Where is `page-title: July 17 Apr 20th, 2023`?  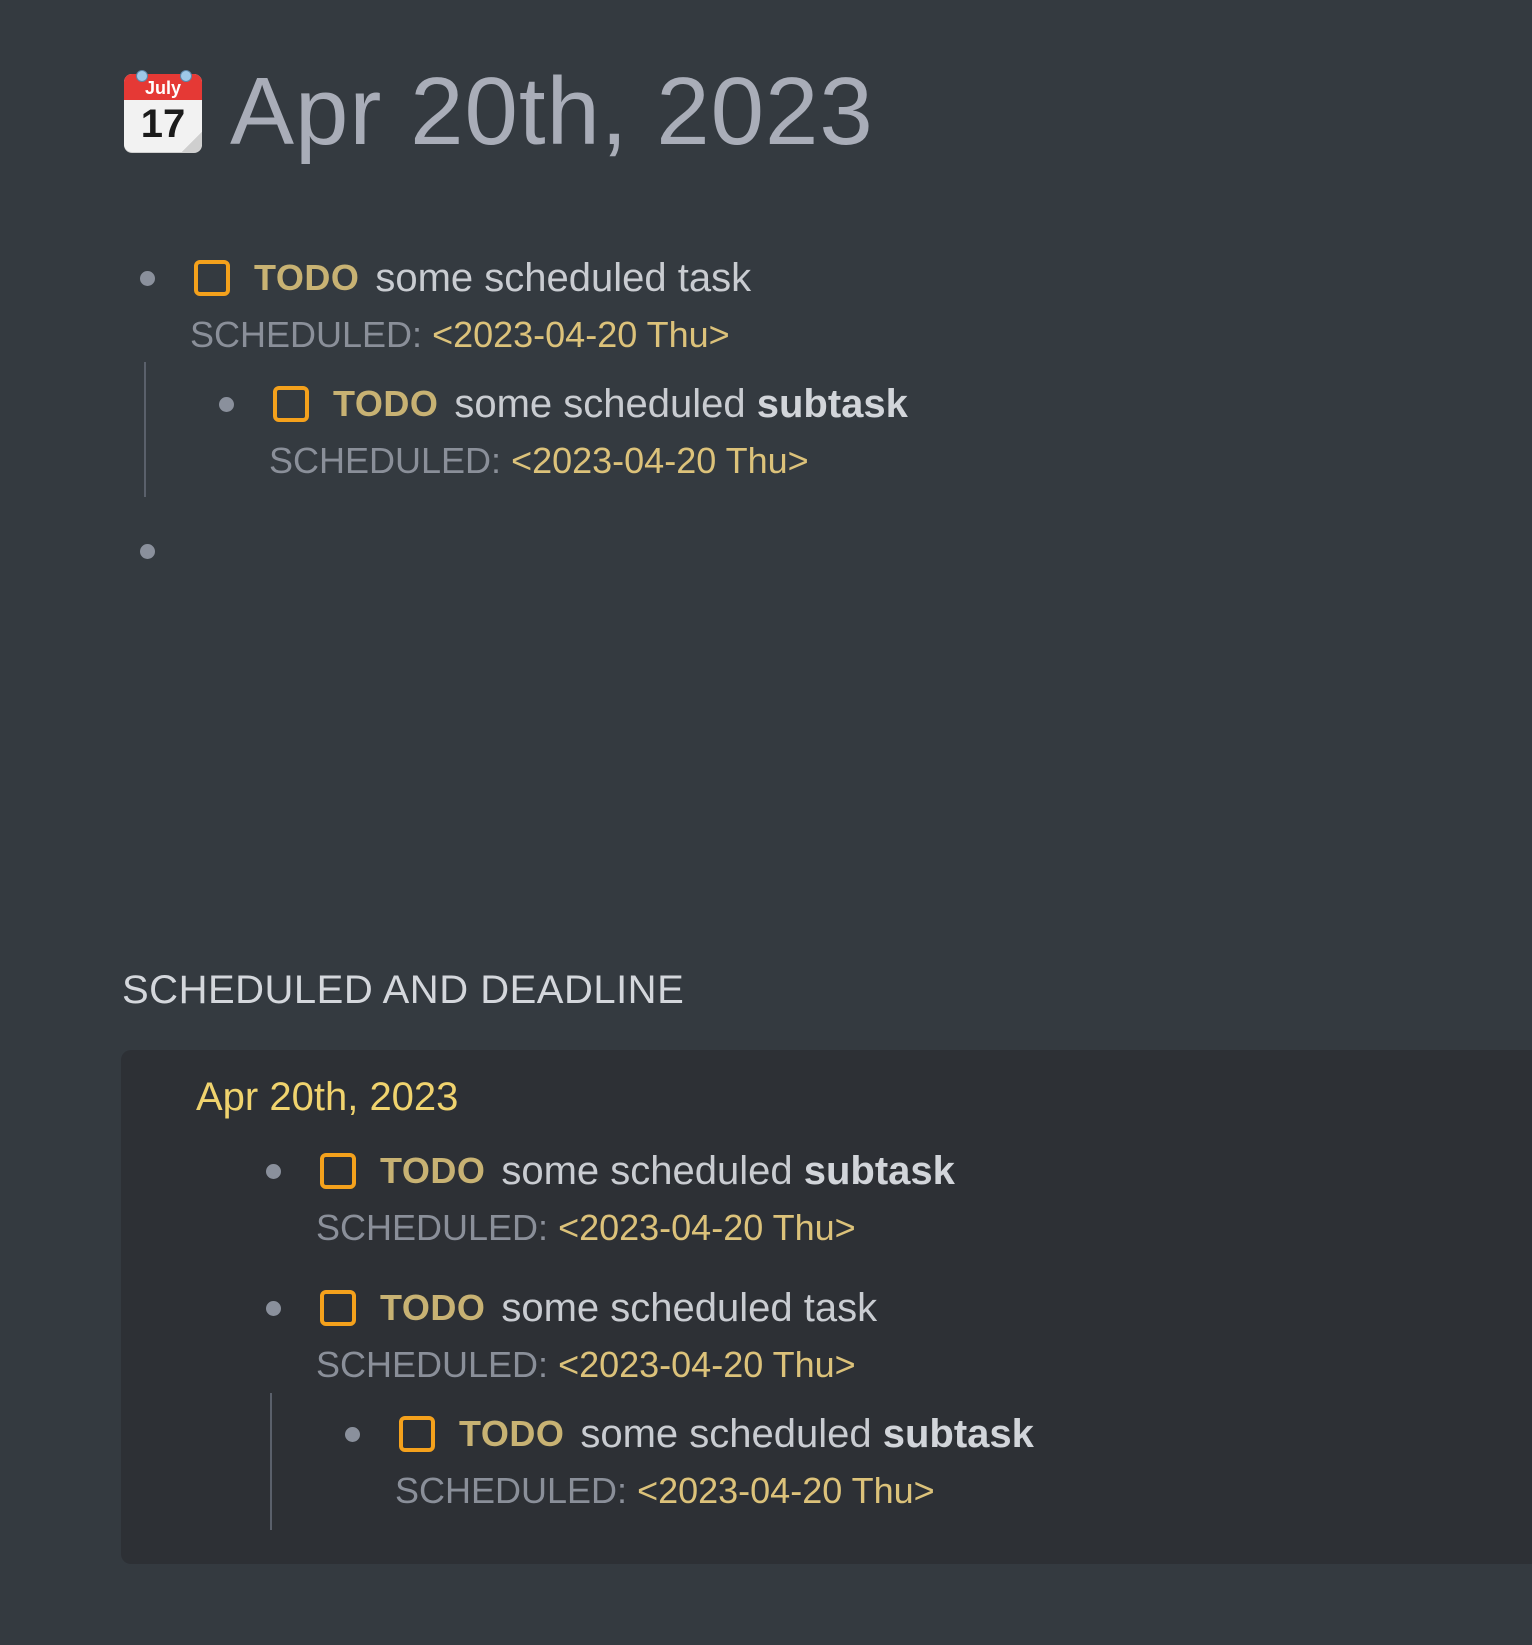
page-title: July 17 Apr 20th, 2023 is located at coordinates (498, 112).